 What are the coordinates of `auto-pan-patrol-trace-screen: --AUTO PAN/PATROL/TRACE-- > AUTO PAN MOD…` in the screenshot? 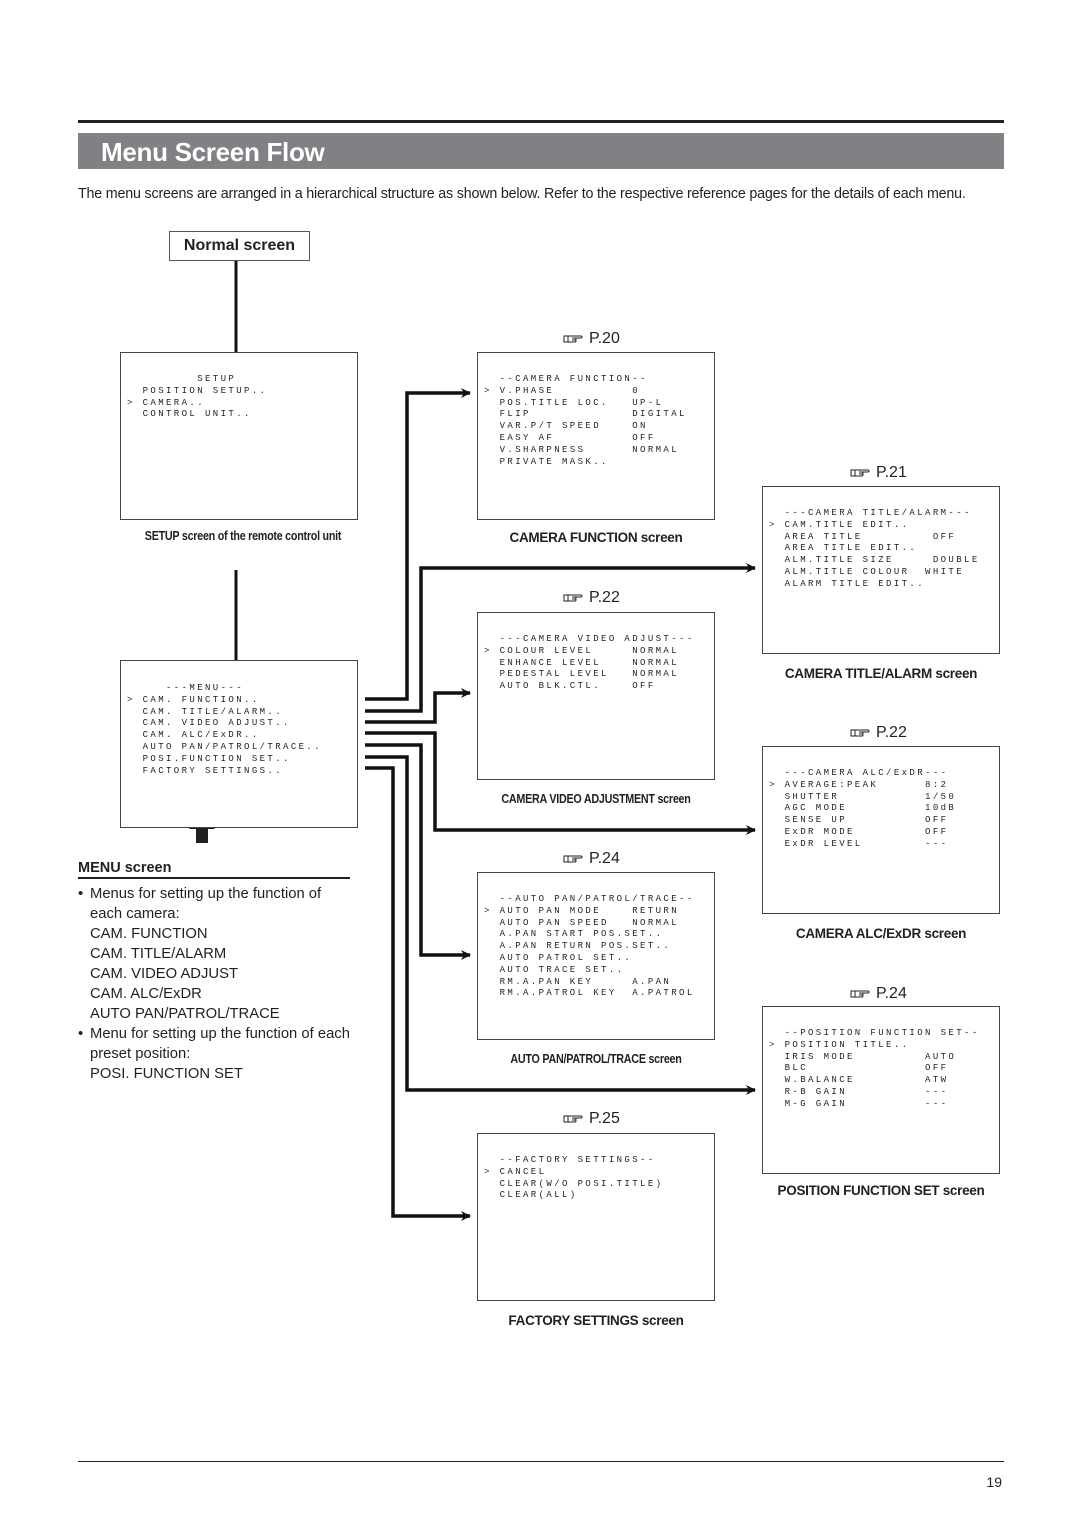 It's located at (596, 956).